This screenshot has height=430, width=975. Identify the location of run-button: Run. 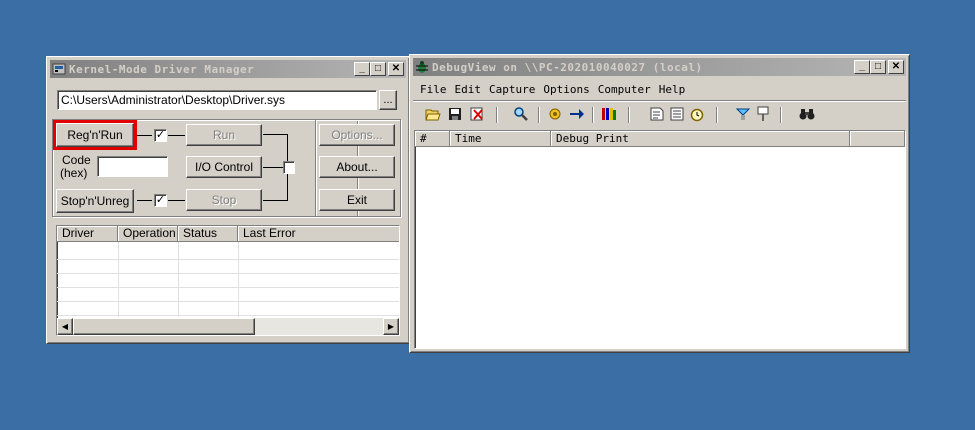
(224, 135).